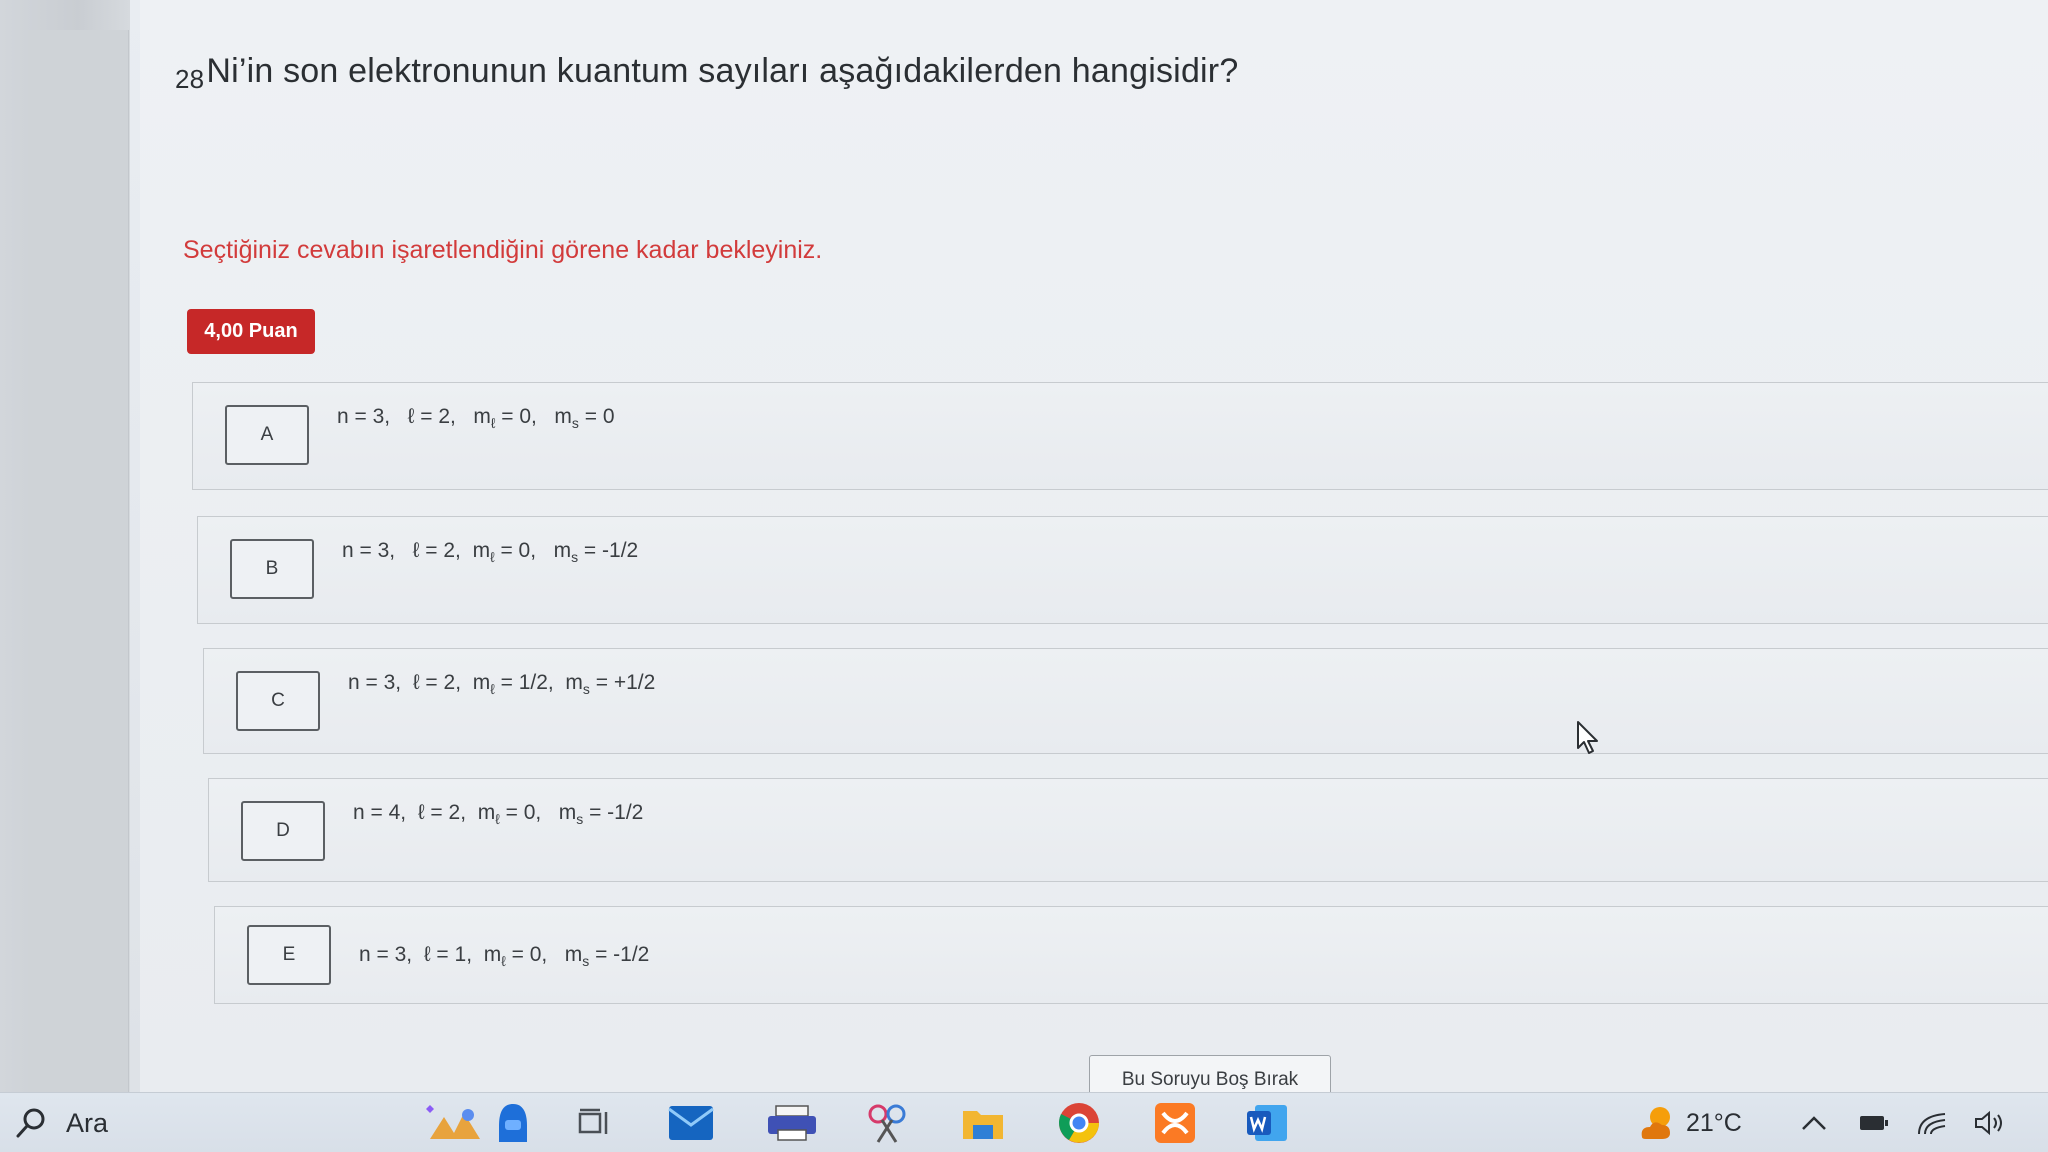  Describe the element at coordinates (518, 550) in the screenshot. I see `option-b-ml: = 0,` at that location.